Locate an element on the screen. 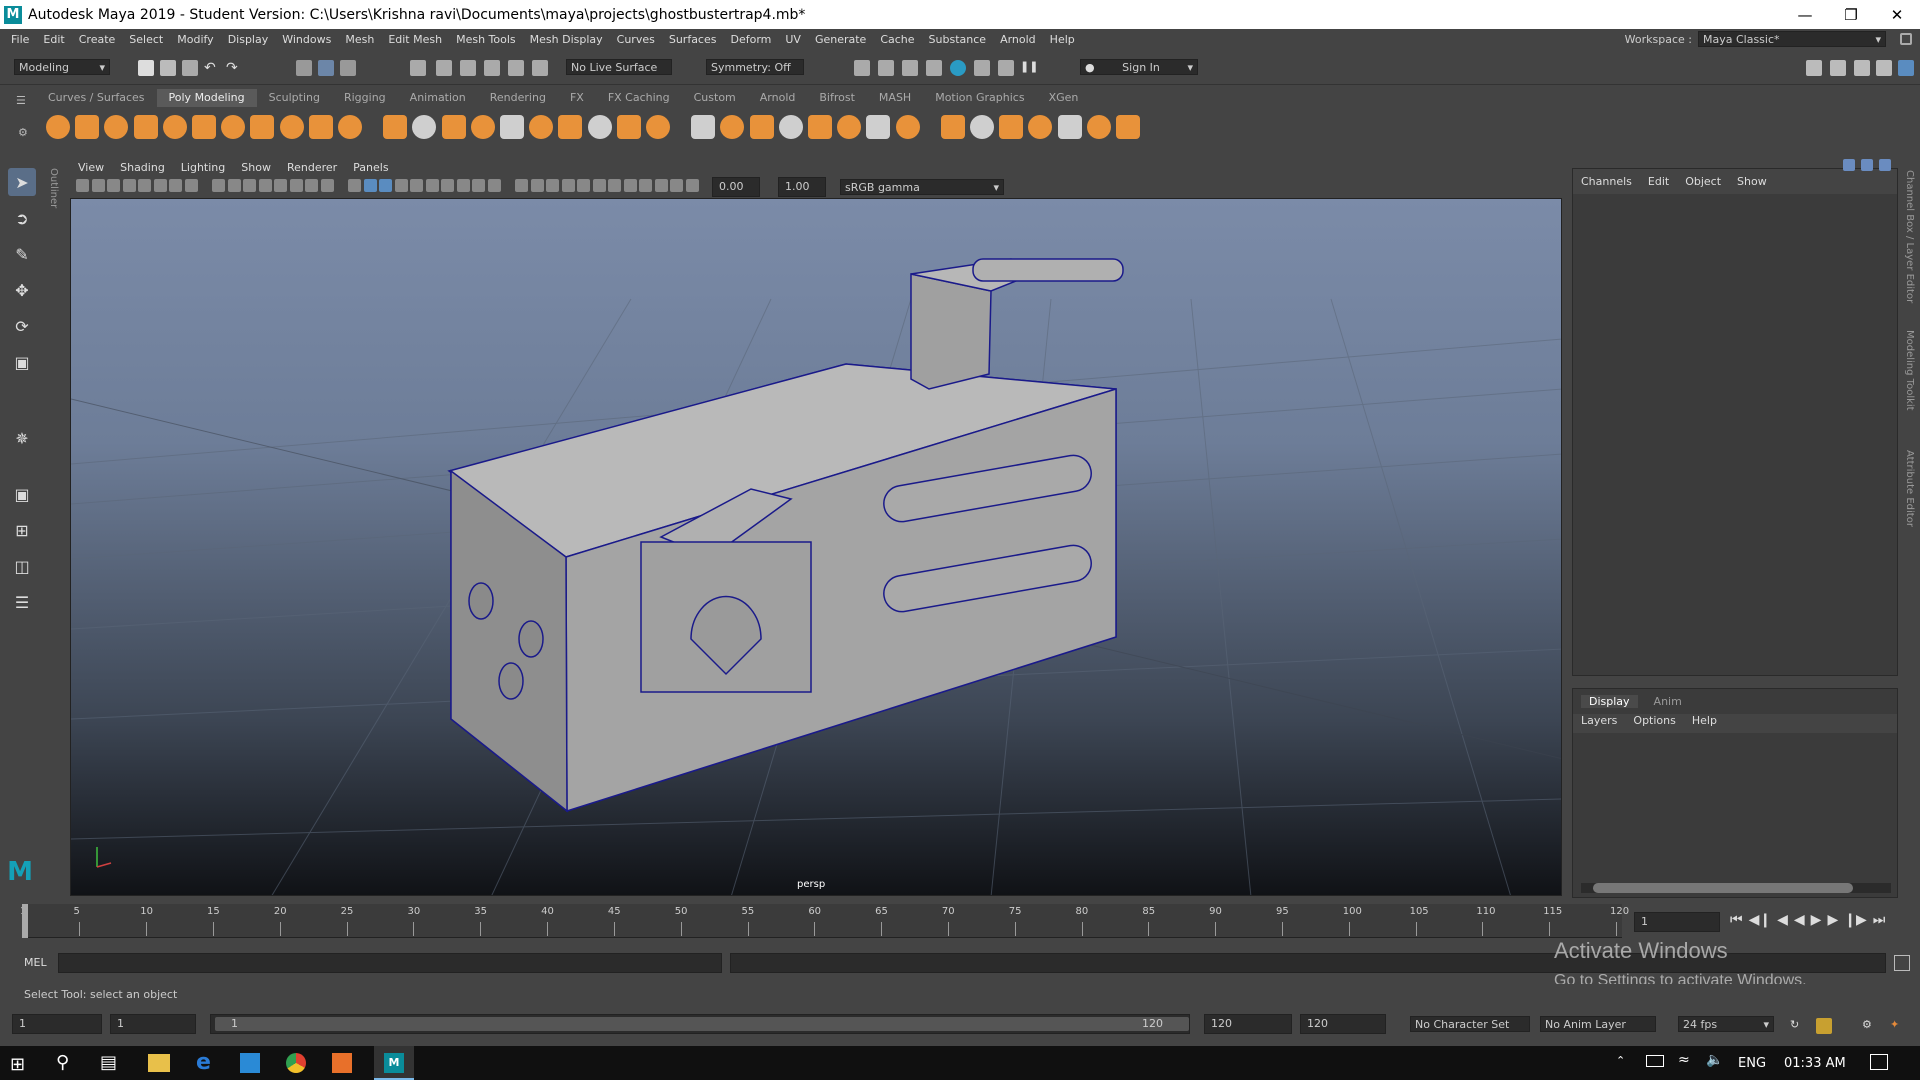 This screenshot has width=1920, height=1080. render-frame-icon is located at coordinates (886, 68).